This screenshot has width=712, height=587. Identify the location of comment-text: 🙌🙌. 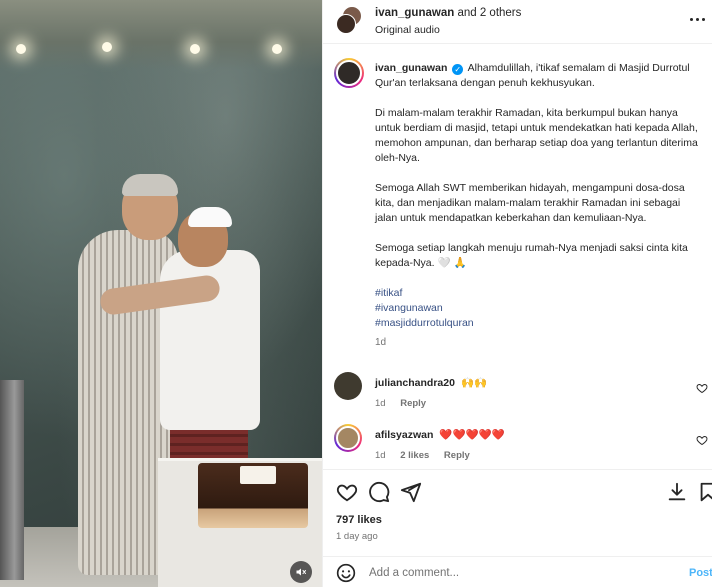
(474, 383).